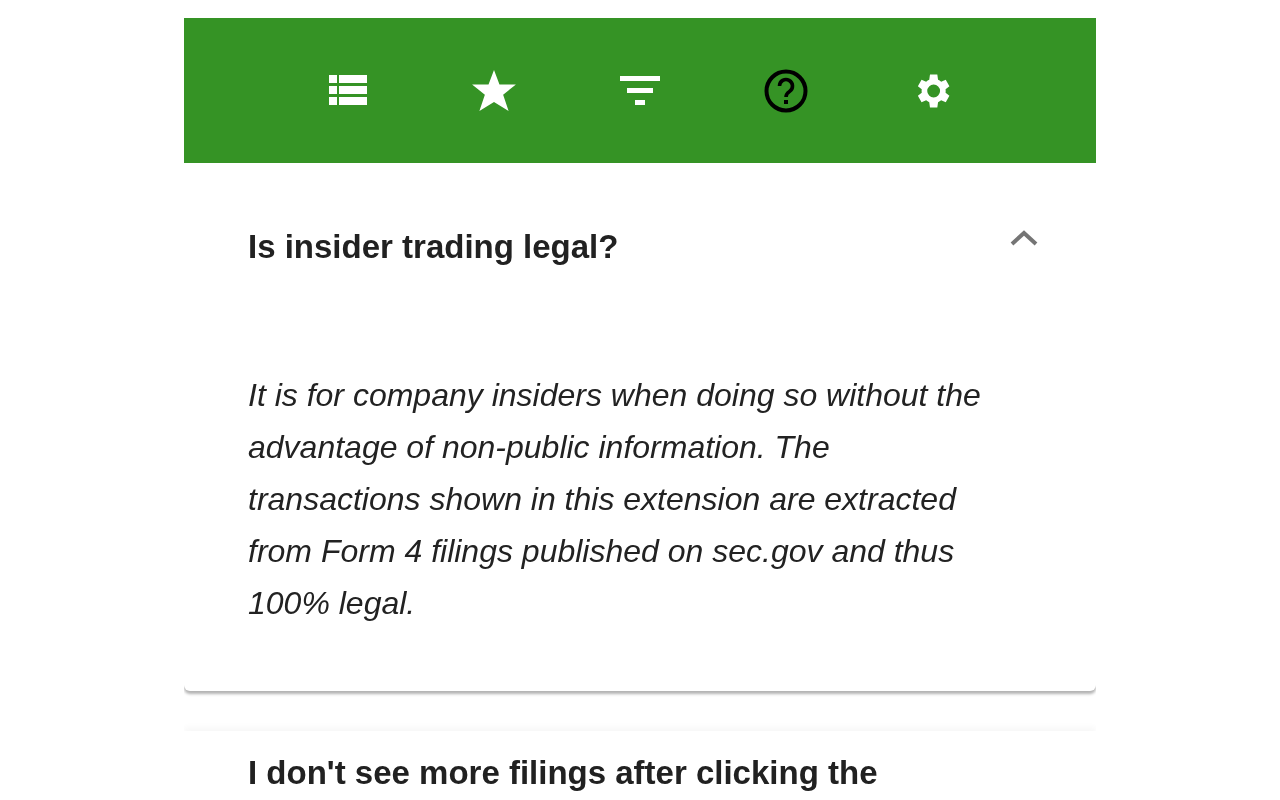  I want to click on faq-question: I don't see more filings after clicking the, so click(563, 773).